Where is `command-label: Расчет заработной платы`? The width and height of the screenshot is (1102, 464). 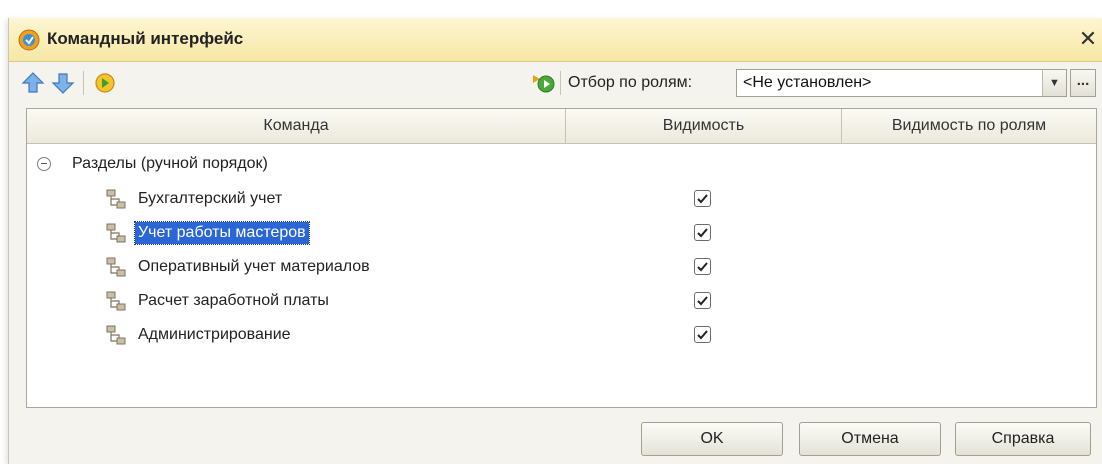
command-label: Расчет заработной платы is located at coordinates (233, 300).